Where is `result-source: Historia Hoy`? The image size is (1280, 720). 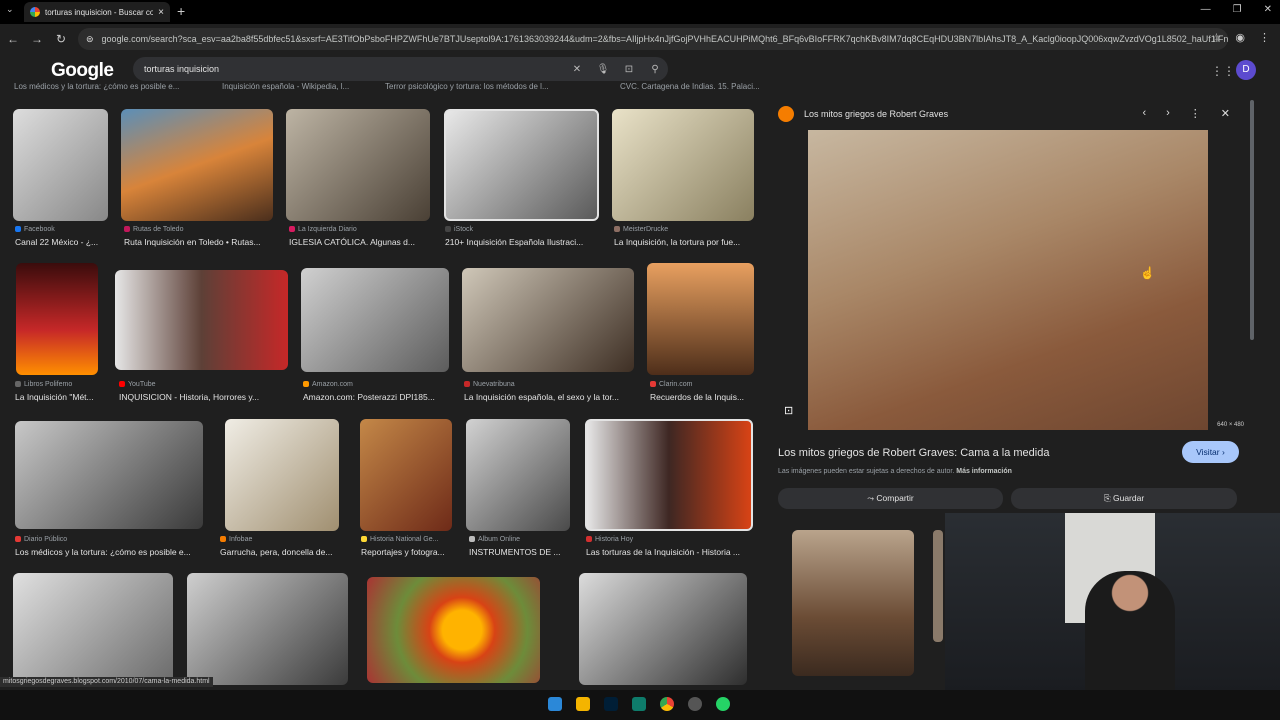 result-source: Historia Hoy is located at coordinates (609, 539).